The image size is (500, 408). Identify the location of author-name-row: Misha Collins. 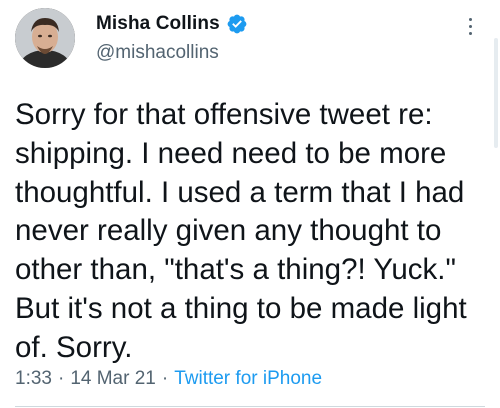
(172, 24).